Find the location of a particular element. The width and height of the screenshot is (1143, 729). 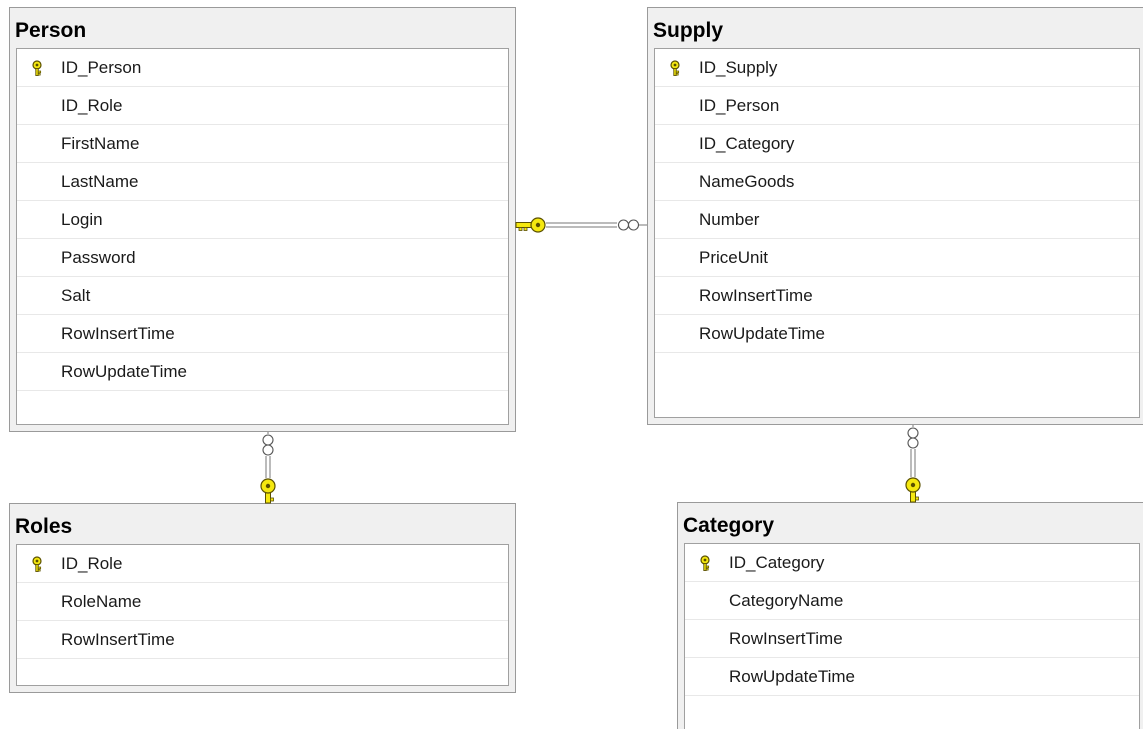

column-name: NameGoods is located at coordinates (747, 181).